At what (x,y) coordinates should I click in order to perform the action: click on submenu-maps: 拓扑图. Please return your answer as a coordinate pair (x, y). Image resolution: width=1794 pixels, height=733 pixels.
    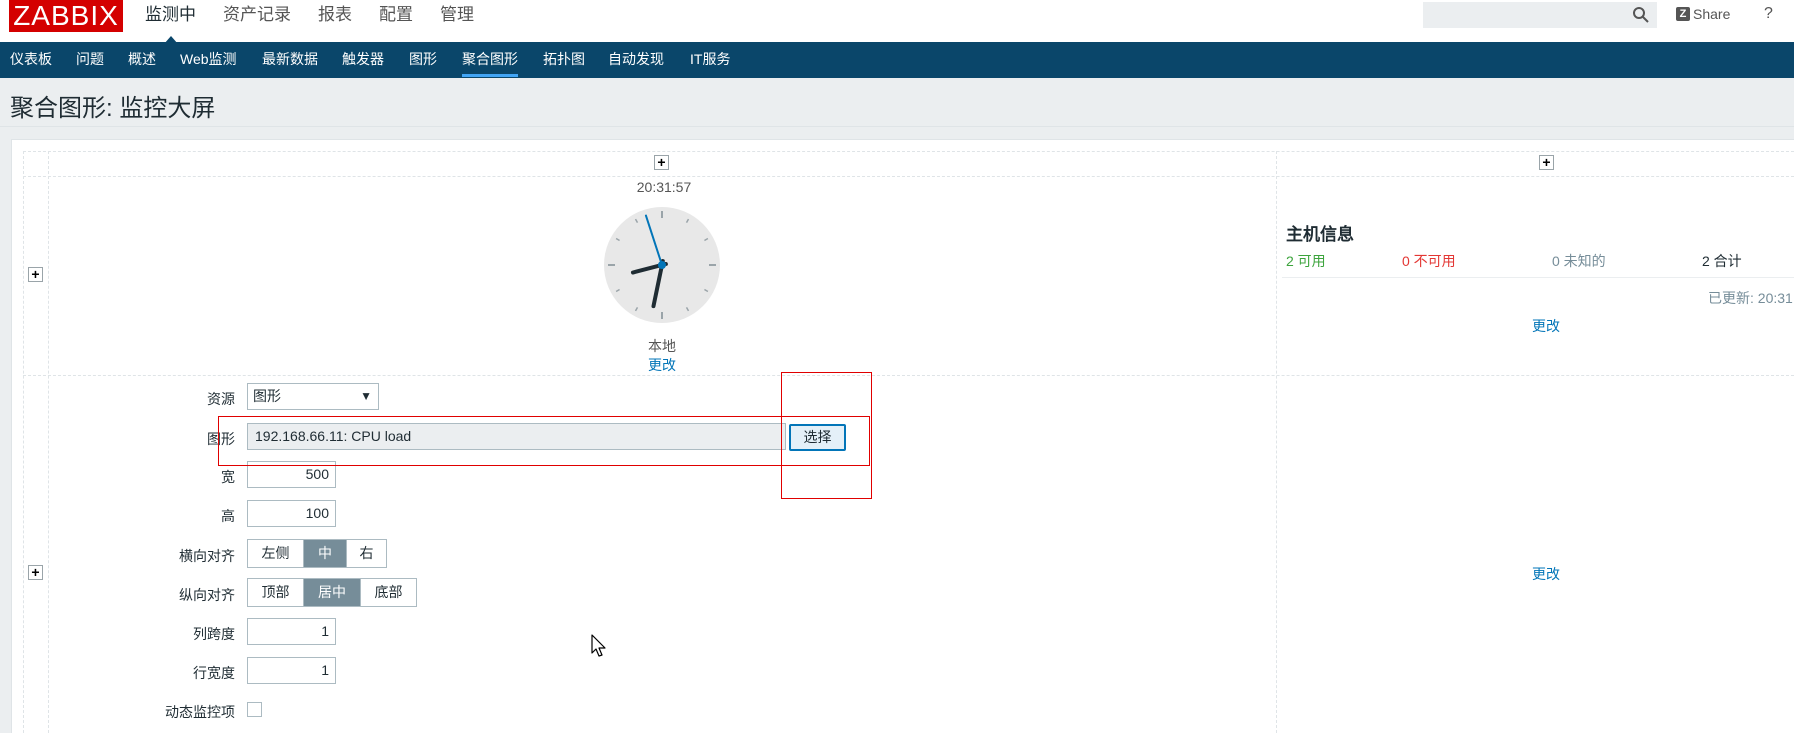
    Looking at the image, I should click on (564, 60).